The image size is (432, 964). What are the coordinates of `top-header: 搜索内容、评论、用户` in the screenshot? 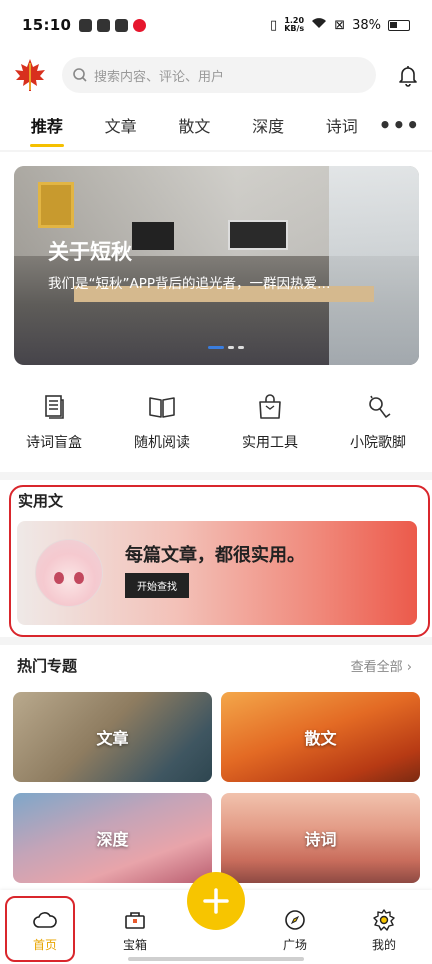 It's located at (216, 75).